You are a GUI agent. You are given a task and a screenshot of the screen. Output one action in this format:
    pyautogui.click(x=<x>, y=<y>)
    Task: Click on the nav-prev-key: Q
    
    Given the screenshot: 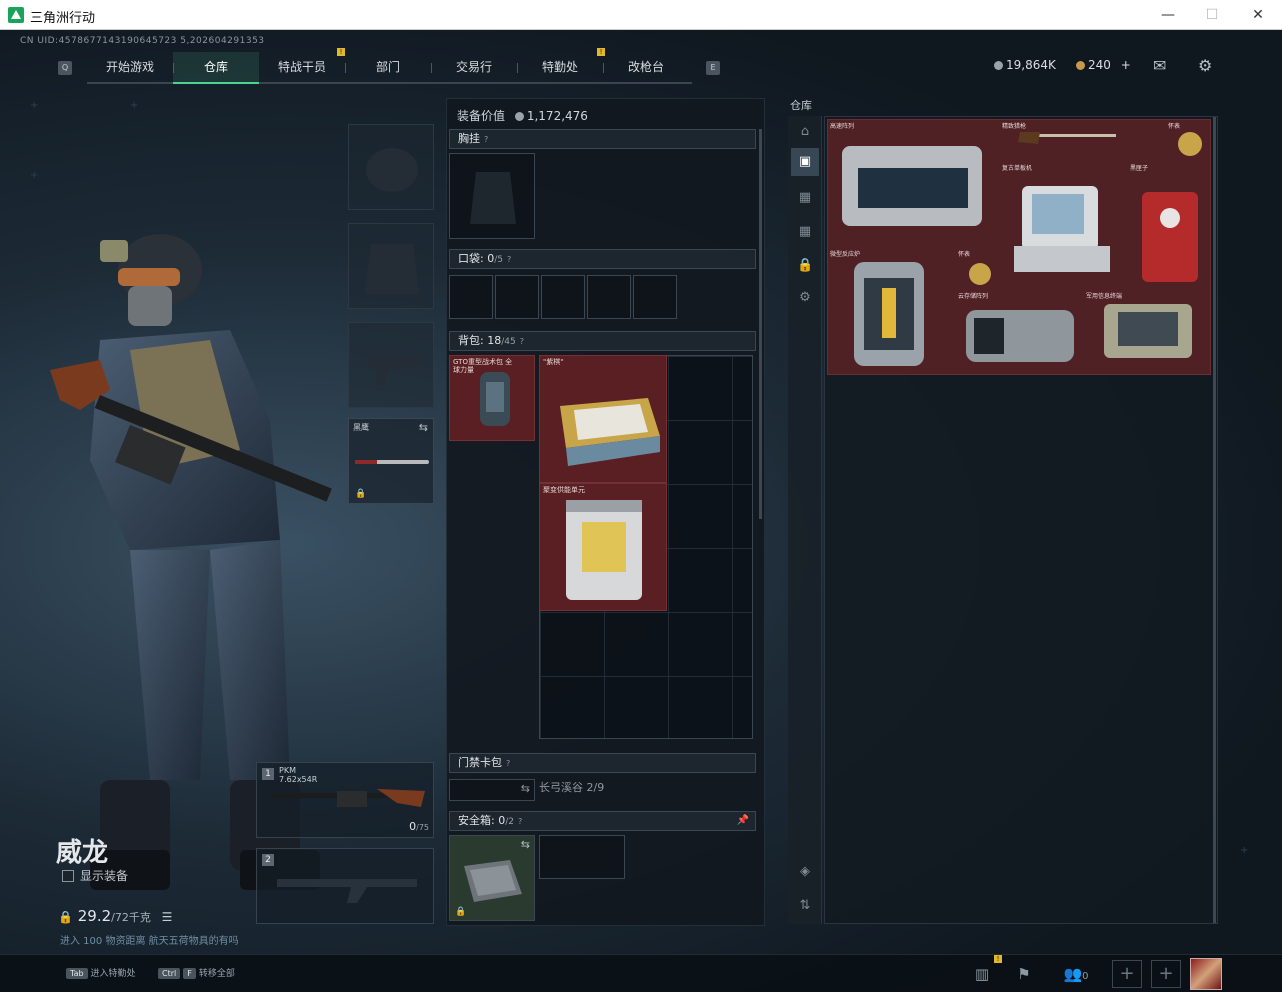 What is the action you would take?
    pyautogui.click(x=65, y=68)
    